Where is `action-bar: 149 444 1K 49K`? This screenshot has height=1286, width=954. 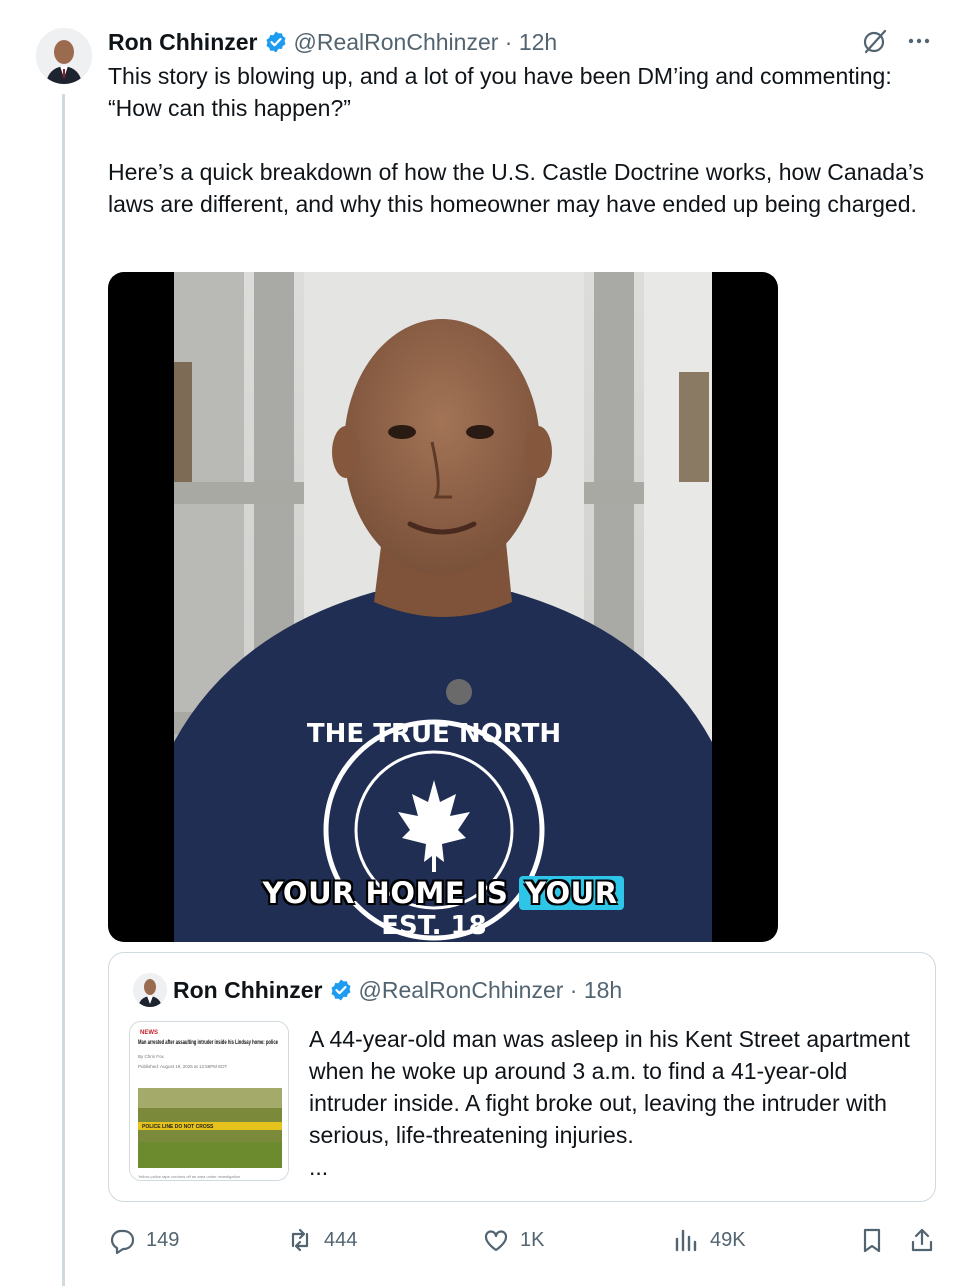
action-bar: 149 444 1K 49K is located at coordinates (522, 1240).